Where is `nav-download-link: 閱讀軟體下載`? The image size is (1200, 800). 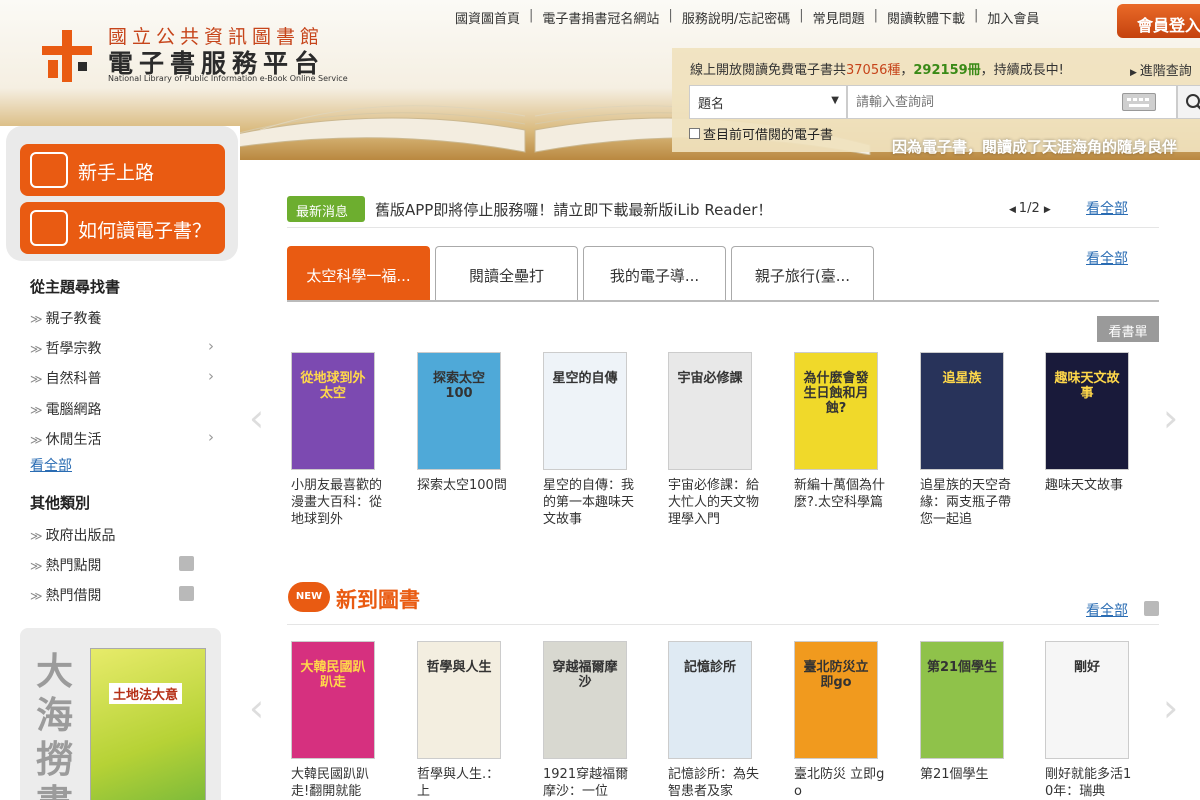 nav-download-link: 閱讀軟體下載 is located at coordinates (926, 17).